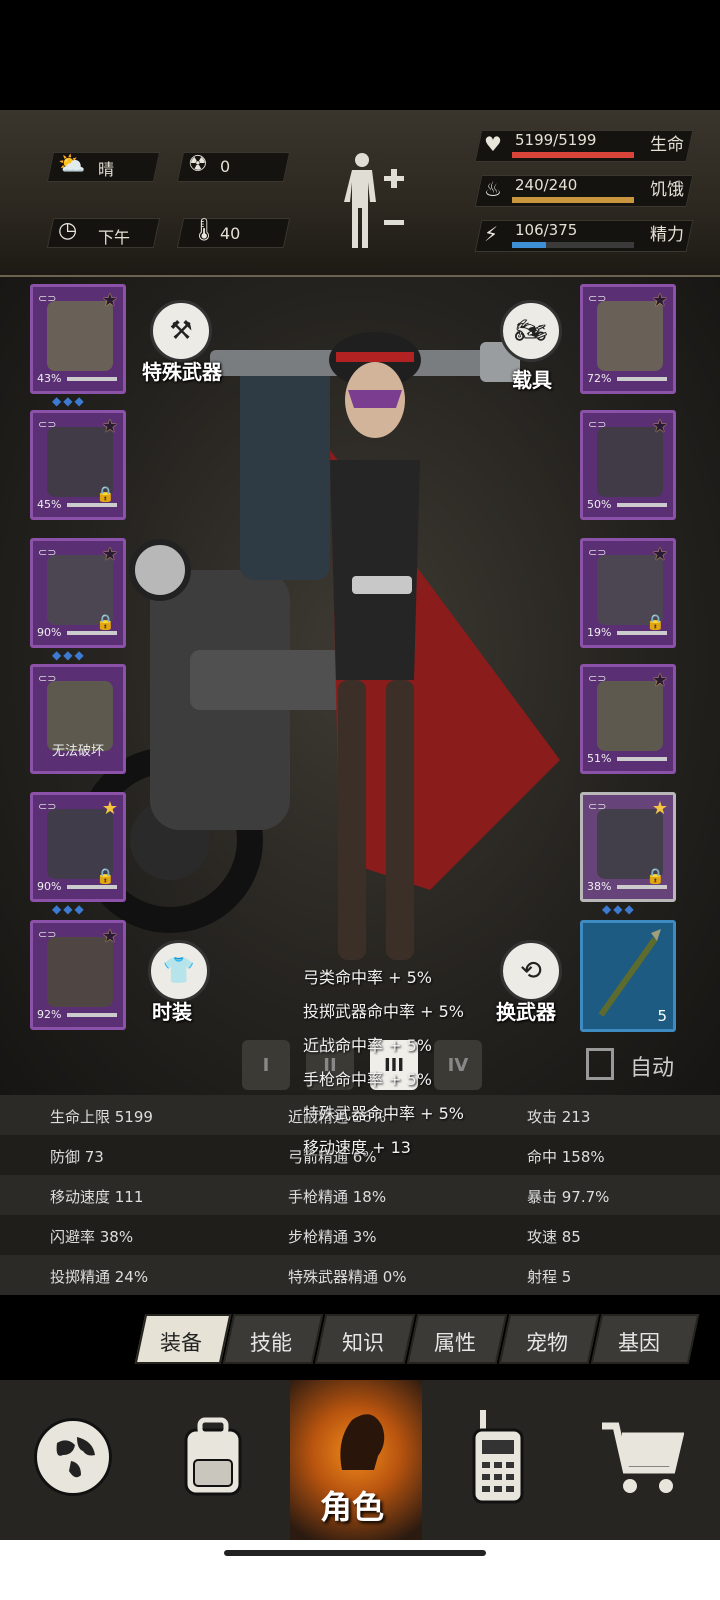  Describe the element at coordinates (566, 1157) in the screenshot. I see `stat-value: 命中 158%` at that location.